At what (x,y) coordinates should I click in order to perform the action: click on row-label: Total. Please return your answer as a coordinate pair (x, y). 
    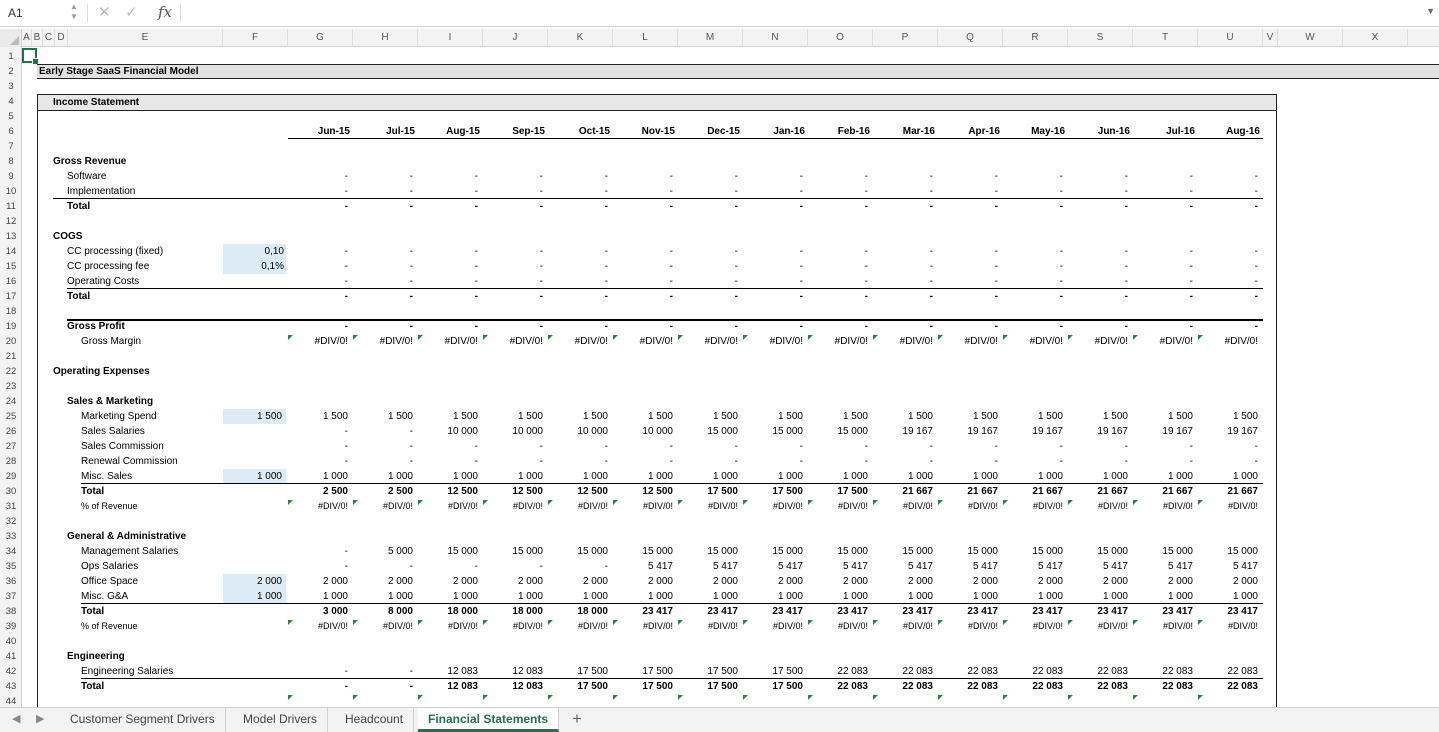
    Looking at the image, I should click on (92, 491).